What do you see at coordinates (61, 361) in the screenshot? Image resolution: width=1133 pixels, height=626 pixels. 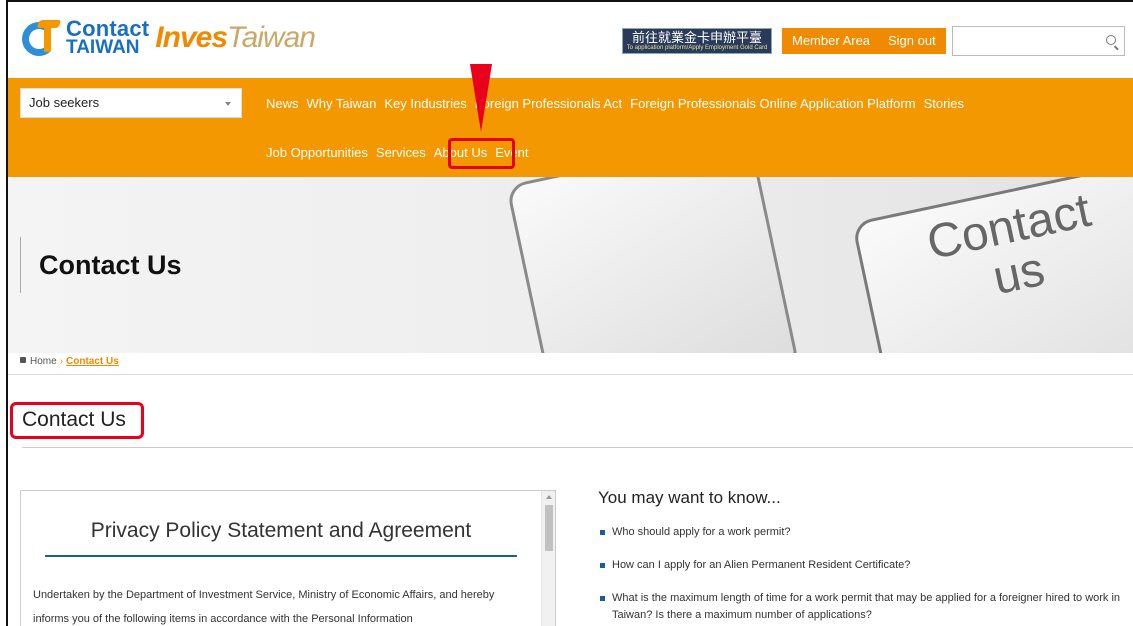 I see `chevron-right-icon: ›` at bounding box center [61, 361].